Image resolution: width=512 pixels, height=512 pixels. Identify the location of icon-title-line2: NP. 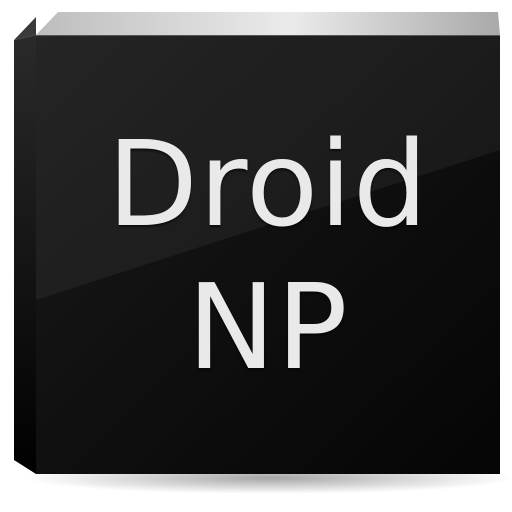
(268, 327).